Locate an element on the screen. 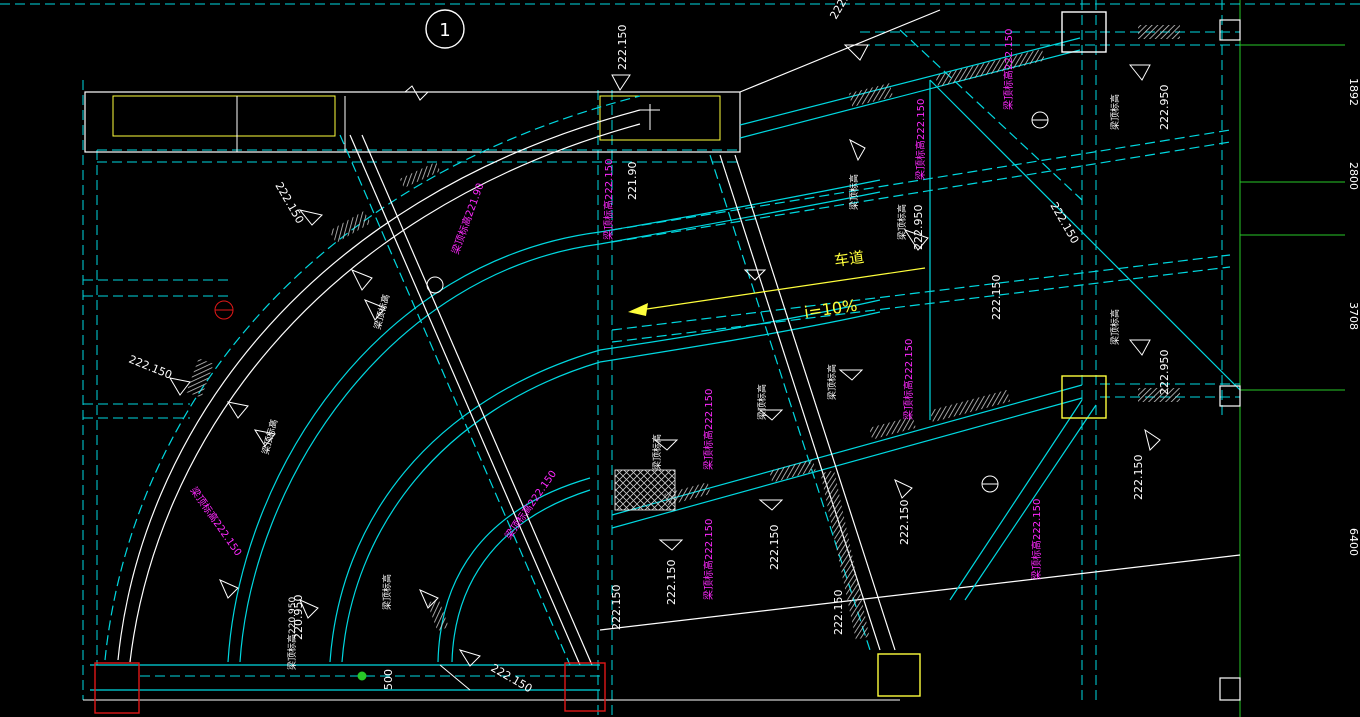 This screenshot has height=717, width=1360. svg-text: 221.90 is located at coordinates (632, 181).